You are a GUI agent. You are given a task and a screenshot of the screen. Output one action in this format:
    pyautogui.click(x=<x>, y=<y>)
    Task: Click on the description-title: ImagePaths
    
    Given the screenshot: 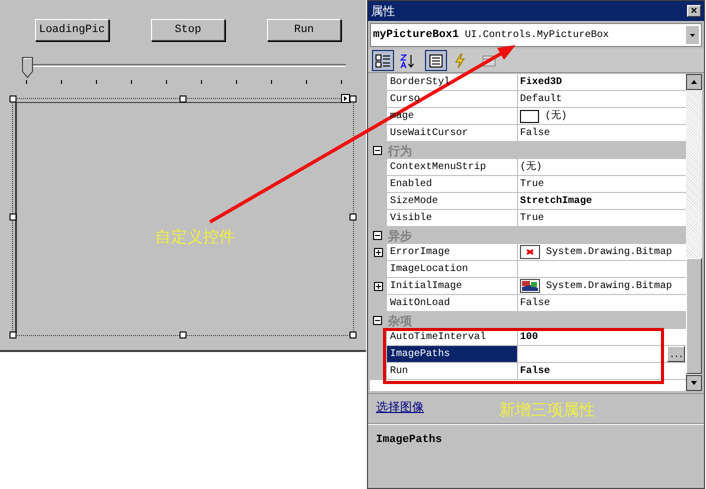 What is the action you would take?
    pyautogui.click(x=409, y=440)
    